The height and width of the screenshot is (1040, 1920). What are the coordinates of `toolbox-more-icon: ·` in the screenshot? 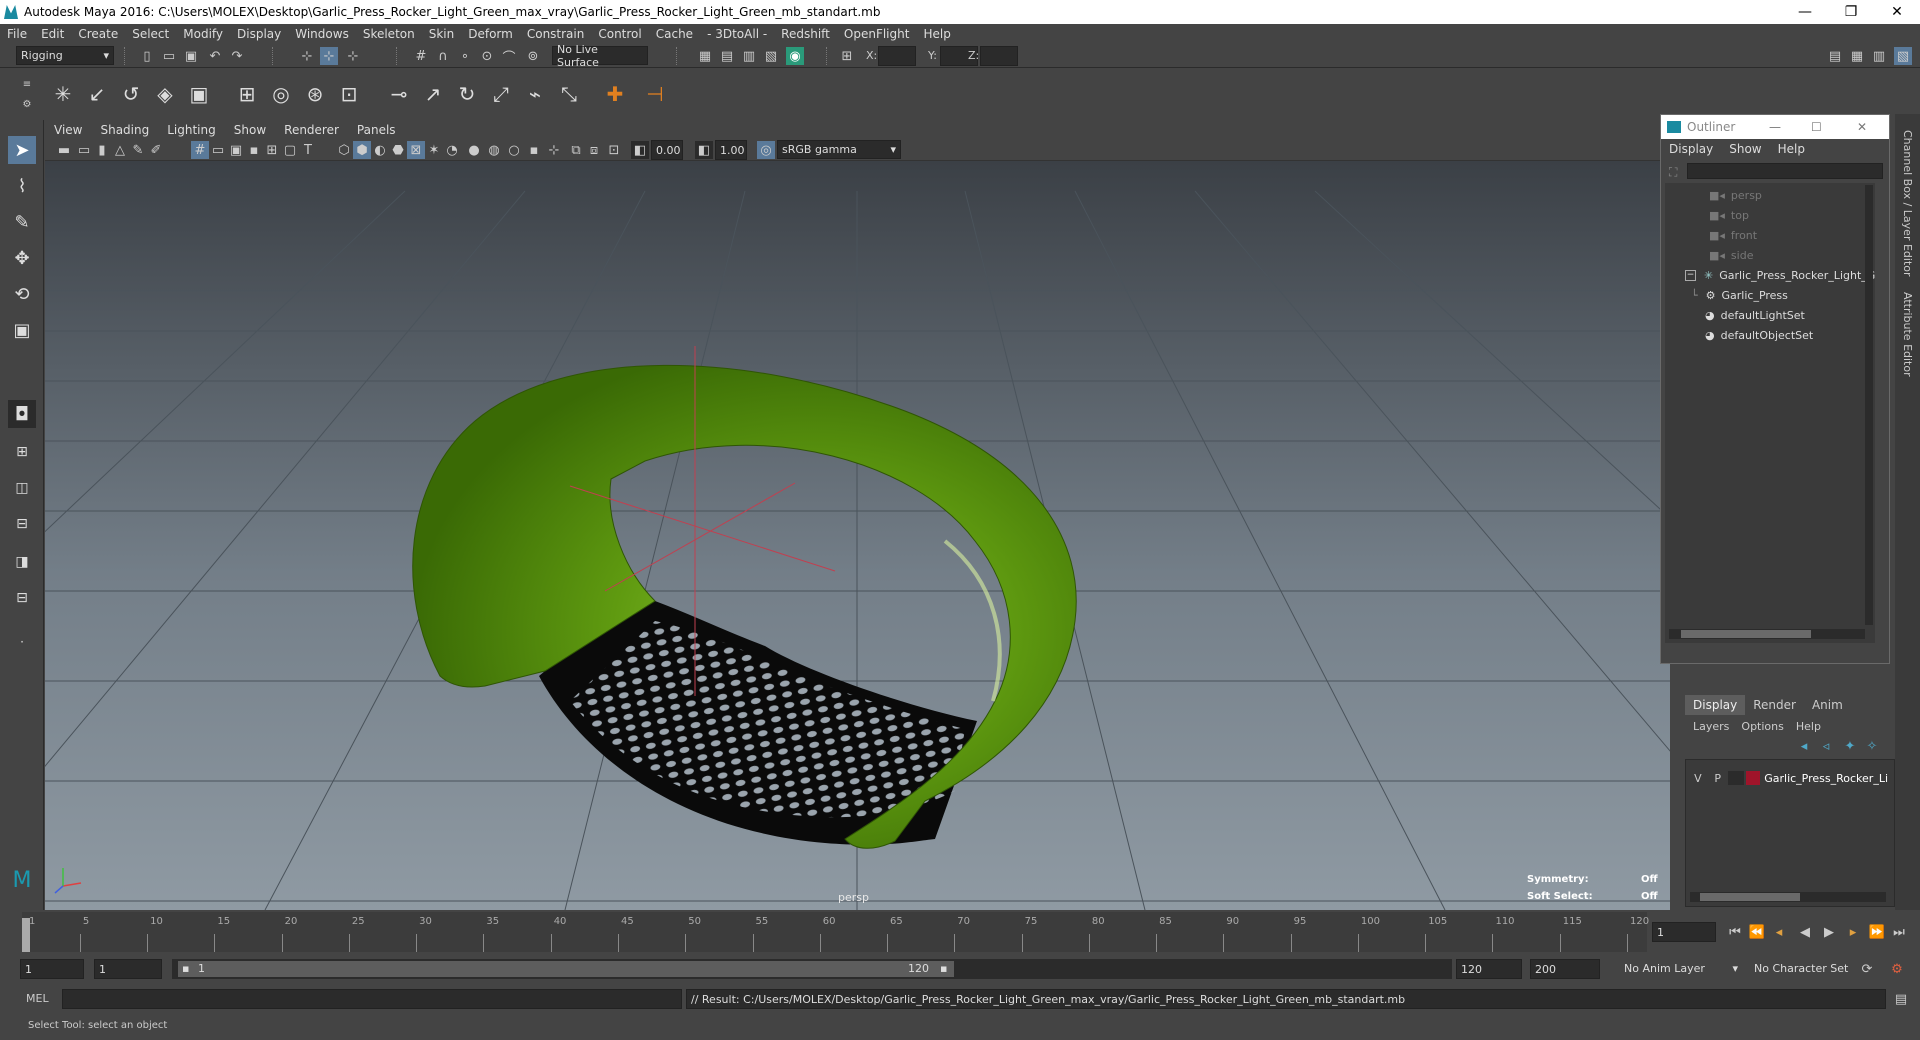 It's located at (22, 642).